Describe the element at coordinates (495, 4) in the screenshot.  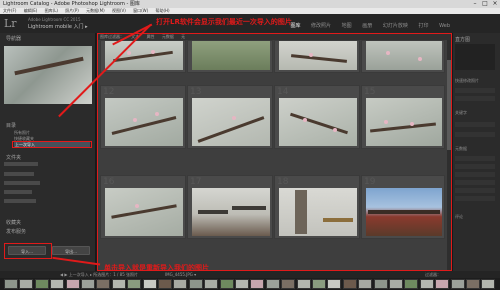
I see `close-button: ×` at that location.